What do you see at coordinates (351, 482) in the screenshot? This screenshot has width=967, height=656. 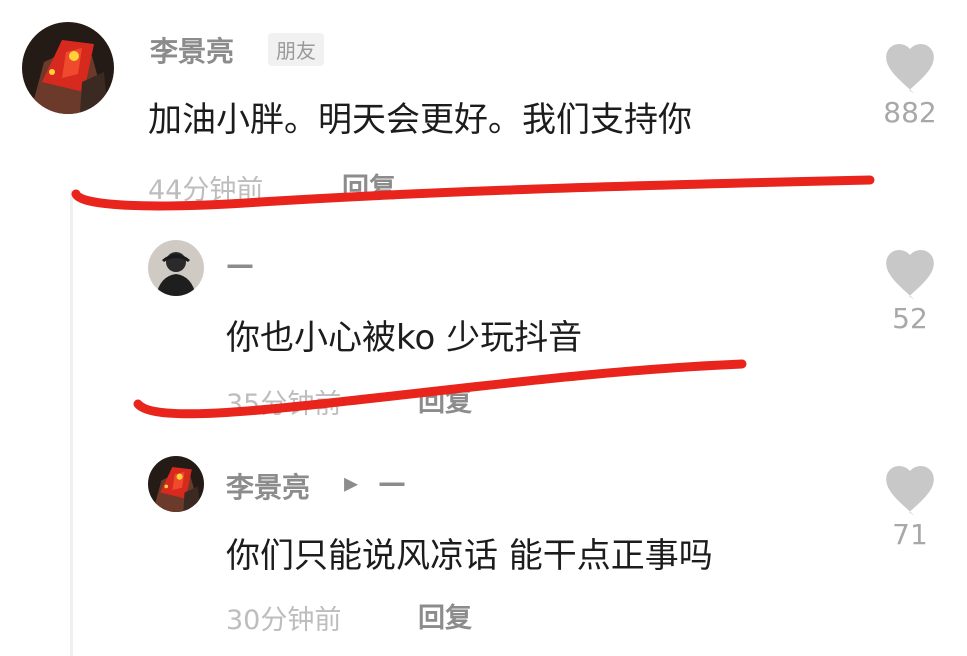 I see `reply-arrow-icon: ▸` at bounding box center [351, 482].